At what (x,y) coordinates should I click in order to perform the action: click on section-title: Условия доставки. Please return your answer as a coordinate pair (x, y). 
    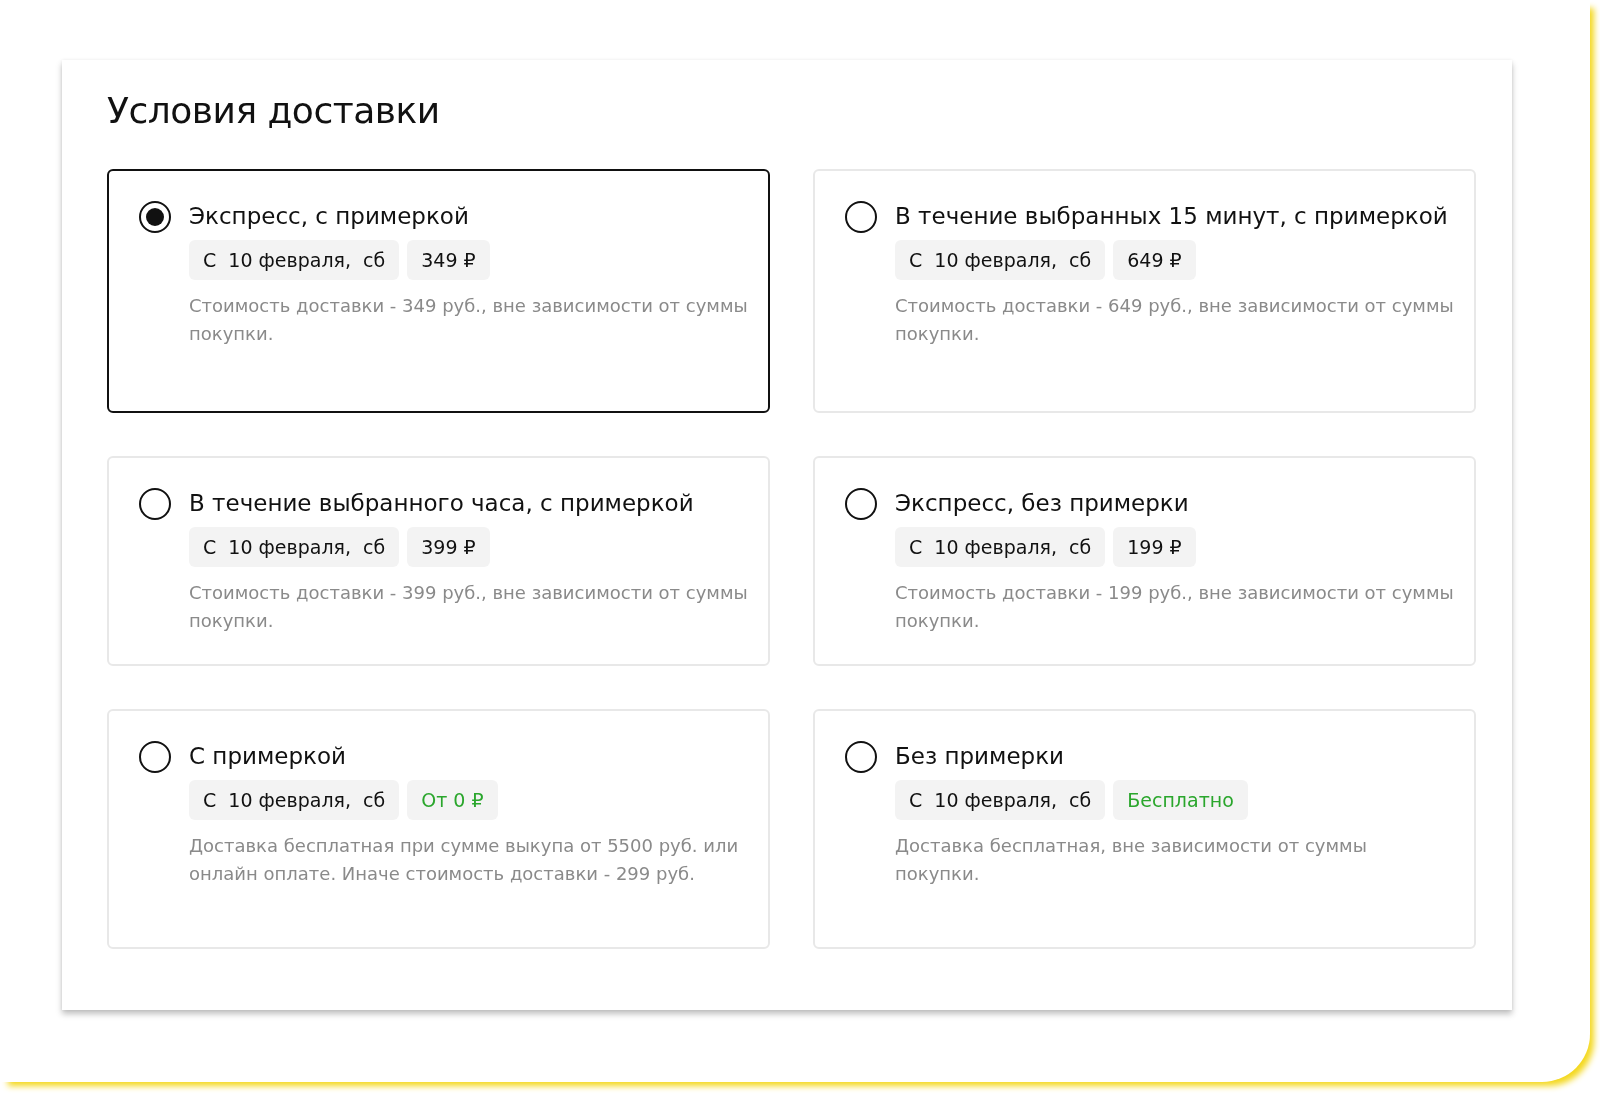
    Looking at the image, I should click on (274, 110).